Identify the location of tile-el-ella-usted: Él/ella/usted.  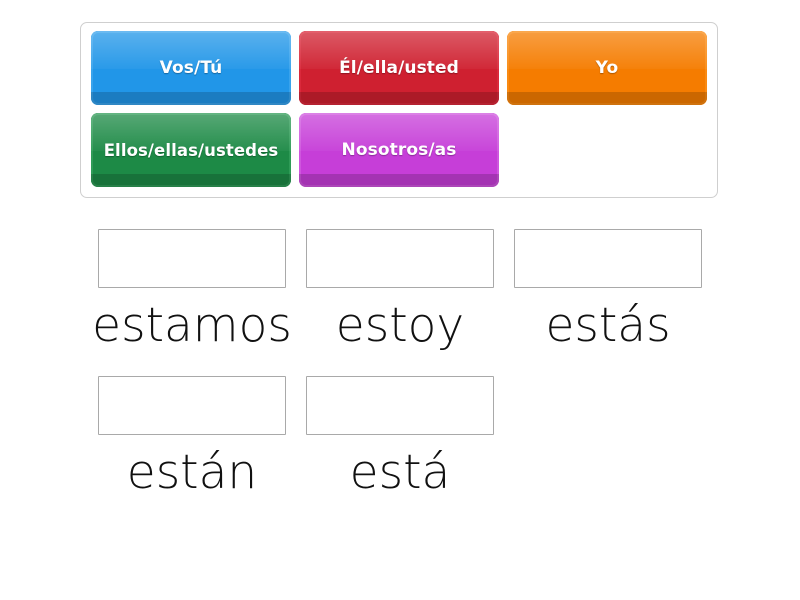
(399, 68).